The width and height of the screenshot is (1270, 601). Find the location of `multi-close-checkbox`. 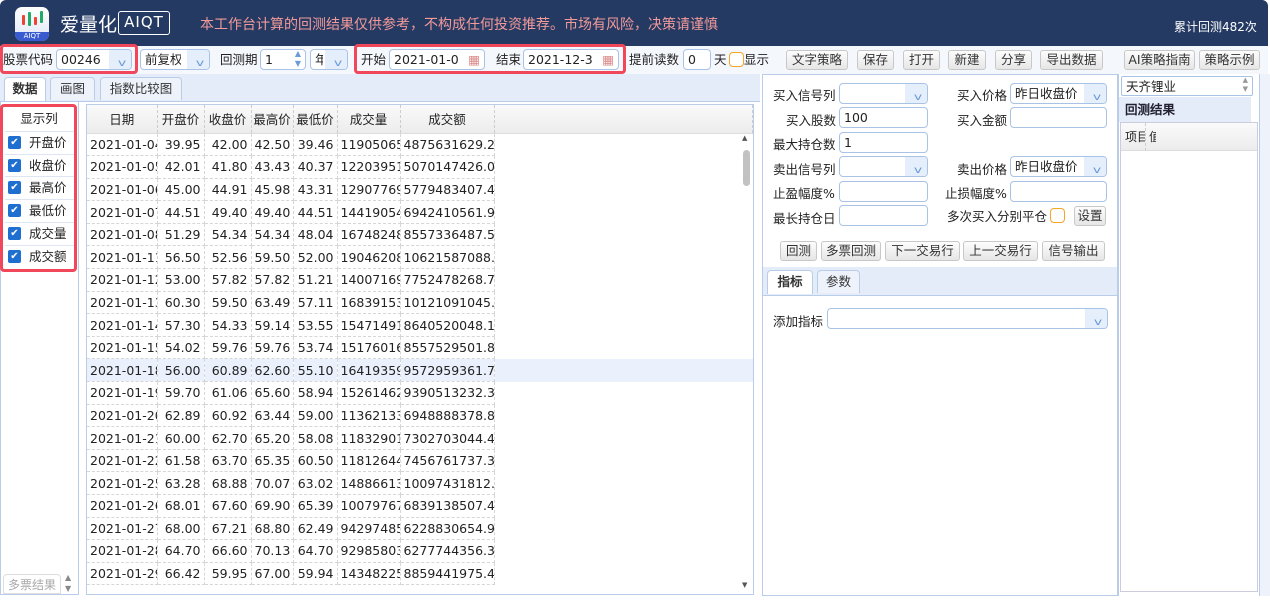

multi-close-checkbox is located at coordinates (1057, 215).